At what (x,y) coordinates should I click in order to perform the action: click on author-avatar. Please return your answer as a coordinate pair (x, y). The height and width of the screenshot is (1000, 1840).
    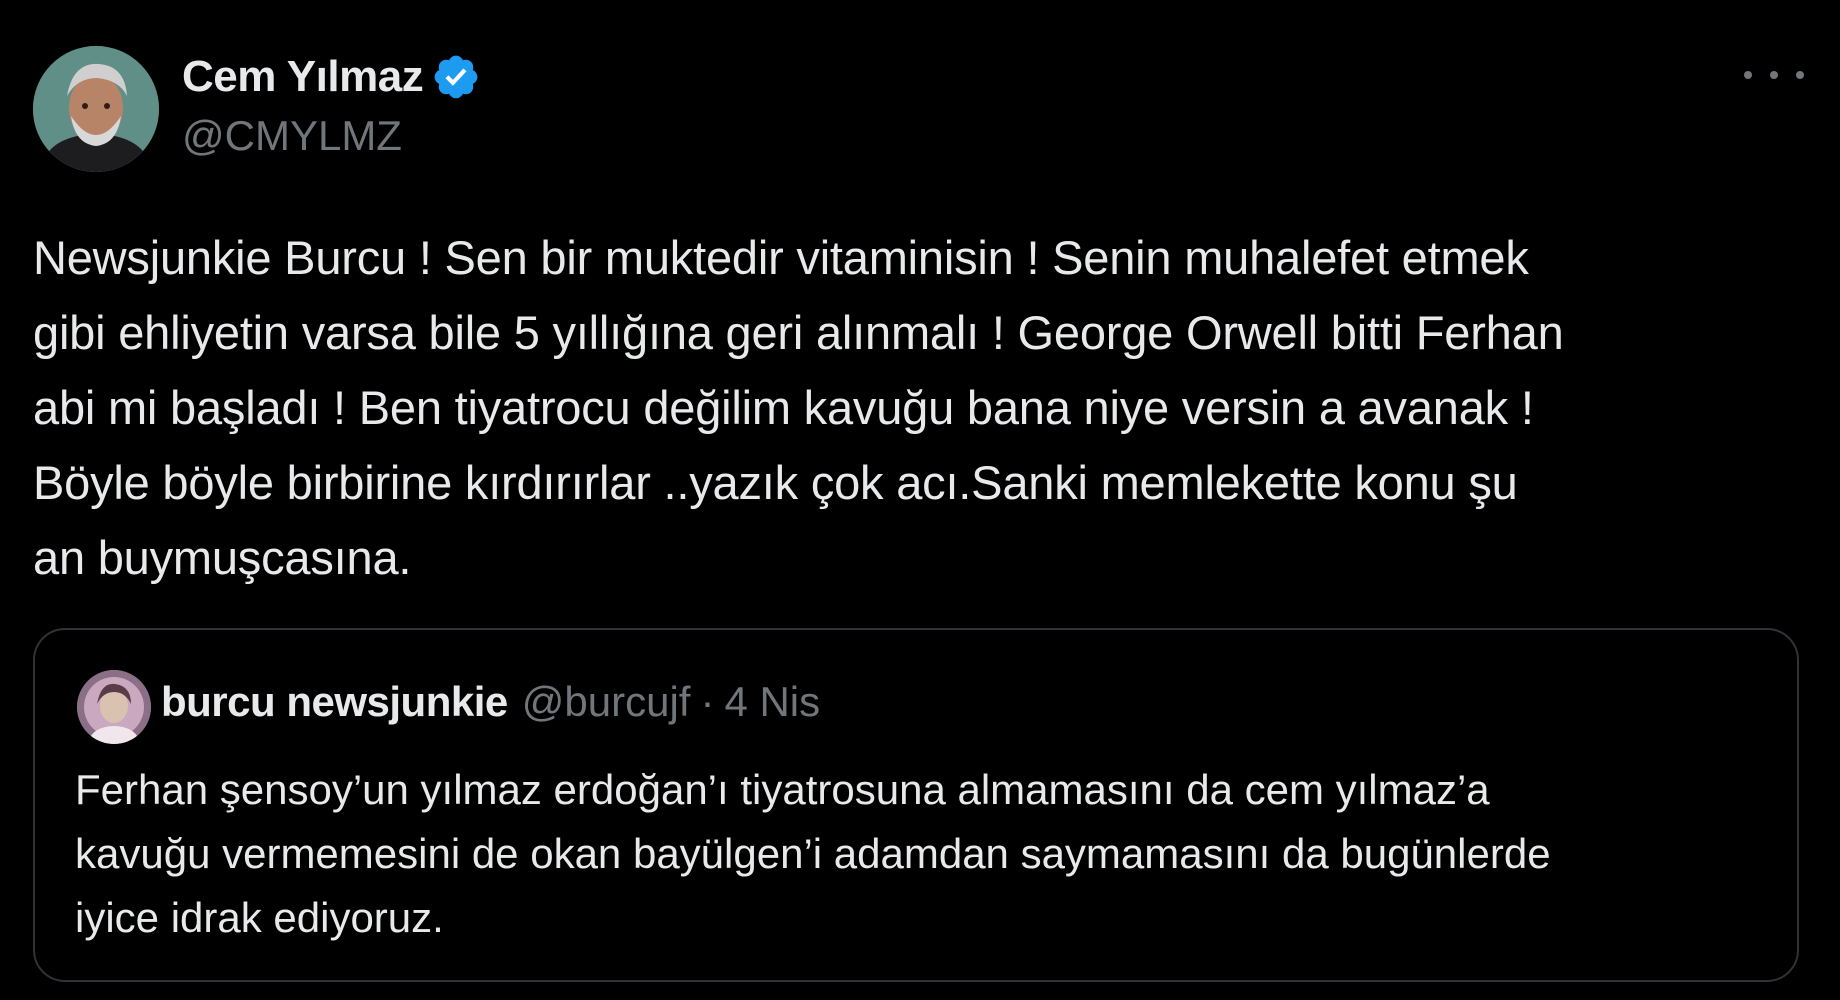
    Looking at the image, I should click on (96, 109).